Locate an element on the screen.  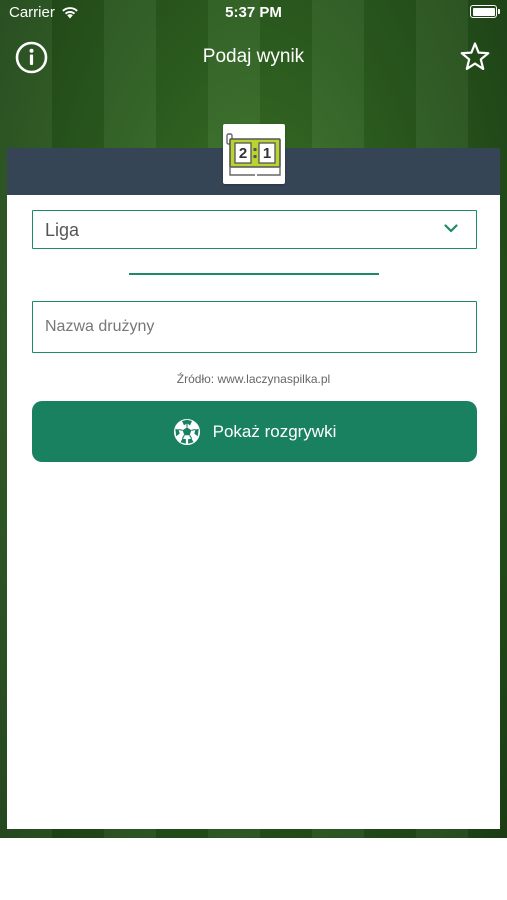
show-matches-button: Pokaż rozgrywki is located at coordinates (254, 431).